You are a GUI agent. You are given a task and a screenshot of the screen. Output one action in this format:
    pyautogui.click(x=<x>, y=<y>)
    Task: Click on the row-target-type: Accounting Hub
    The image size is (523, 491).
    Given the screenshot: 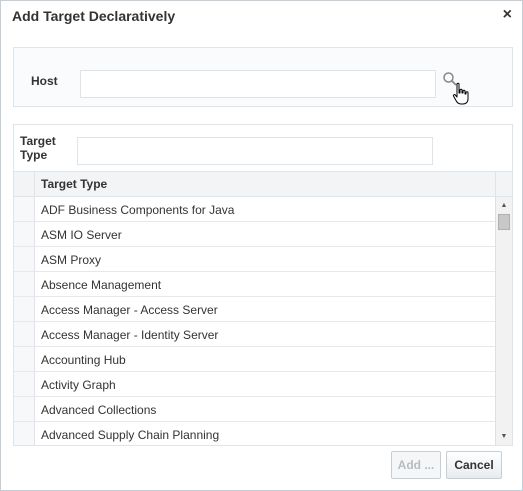 What is the action you would take?
    pyautogui.click(x=83, y=360)
    